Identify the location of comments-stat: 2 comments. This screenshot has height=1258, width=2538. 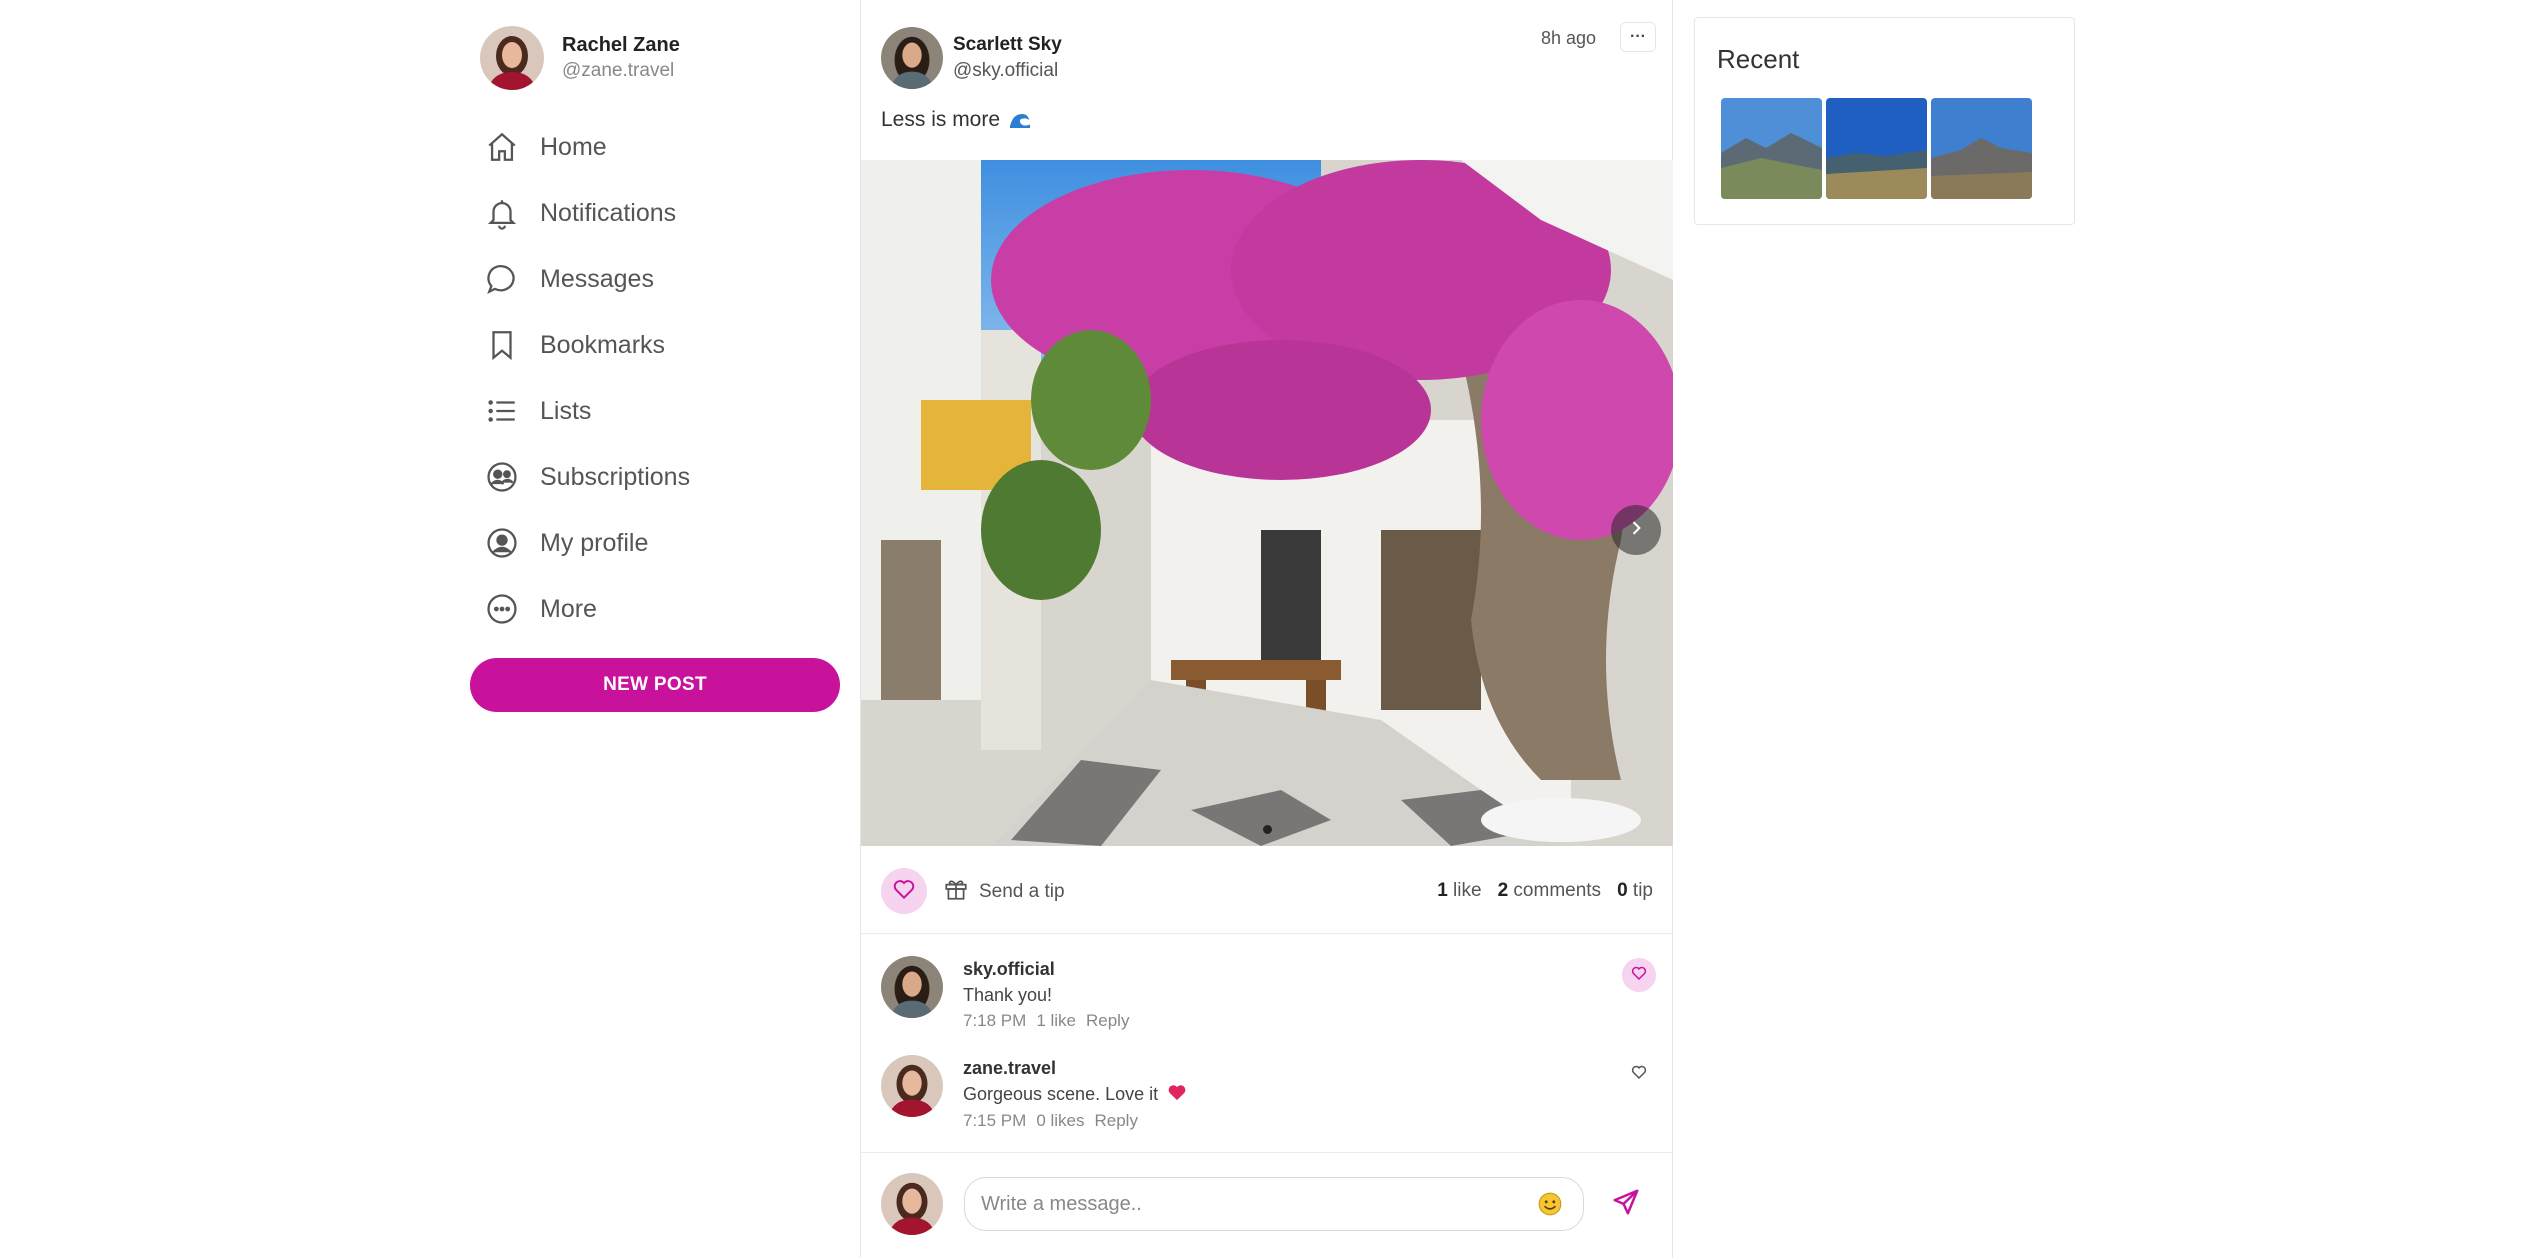
(1550, 891).